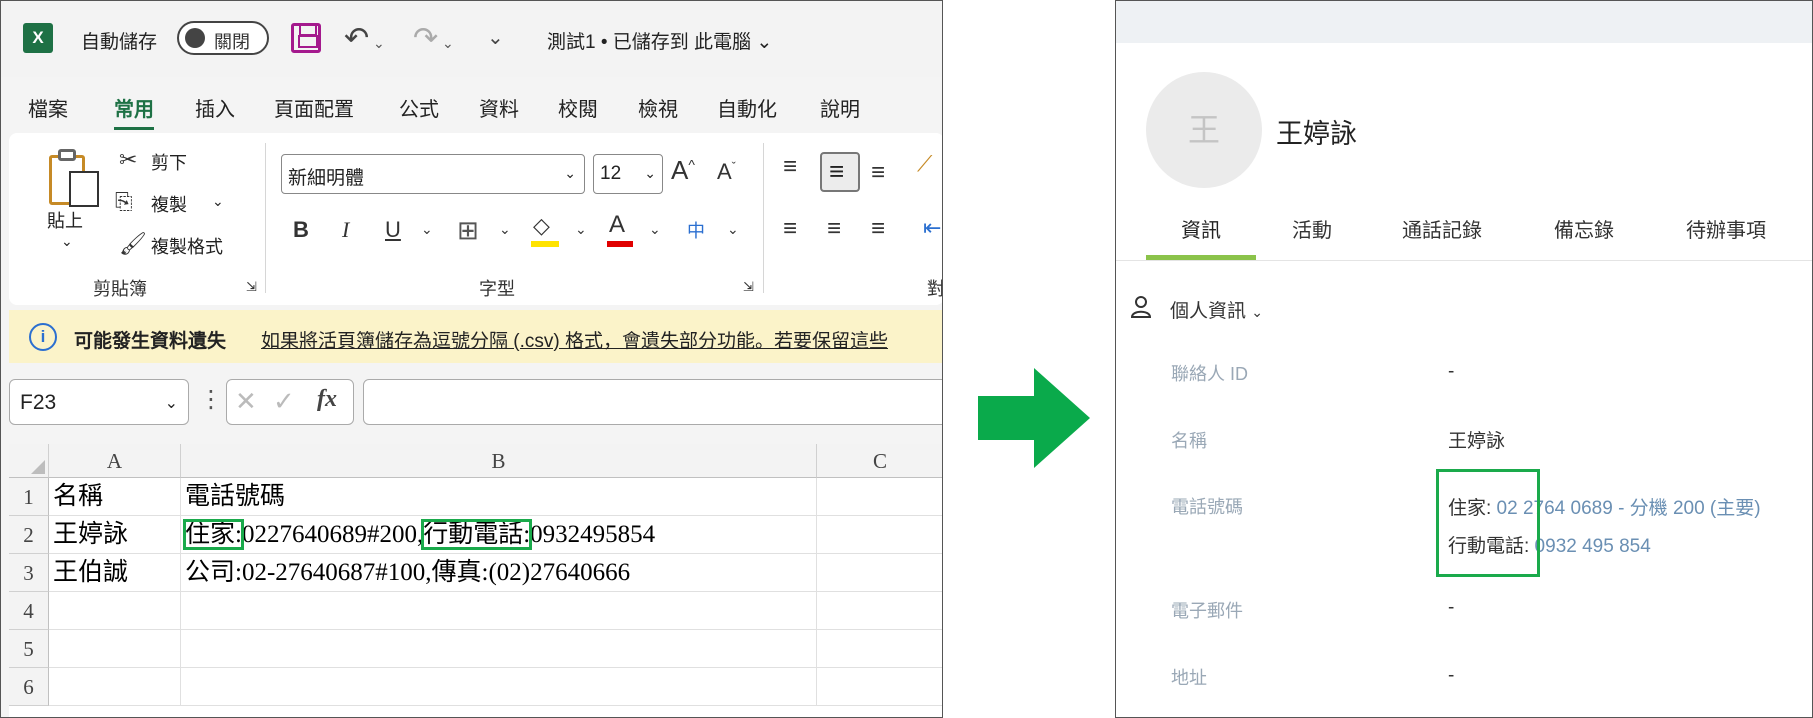  What do you see at coordinates (748, 287) in the screenshot?
I see `font-launcher-icon: ⇲` at bounding box center [748, 287].